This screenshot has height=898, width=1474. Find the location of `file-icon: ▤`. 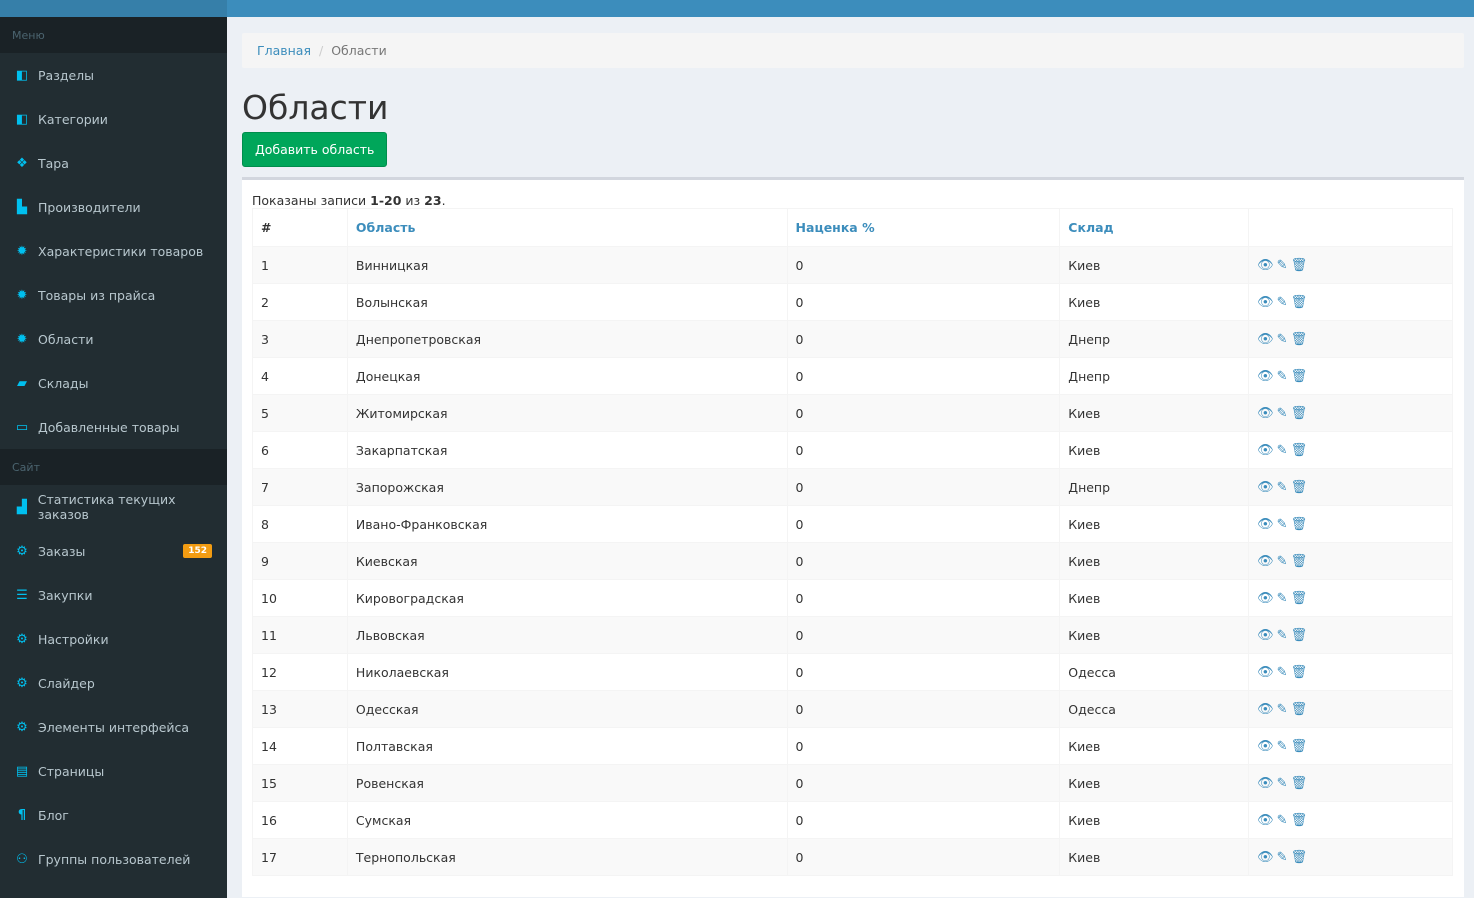

file-icon: ▤ is located at coordinates (22, 771).